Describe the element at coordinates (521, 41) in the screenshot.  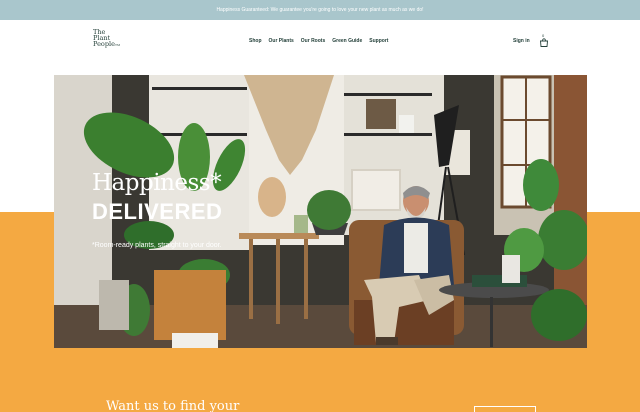
I see `sign-in-link: Sign in` at that location.